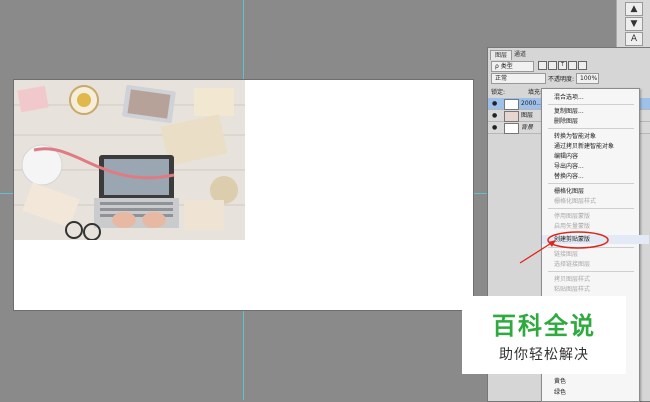  I want to click on menu-item-link-layers: 链接图层, so click(566, 254).